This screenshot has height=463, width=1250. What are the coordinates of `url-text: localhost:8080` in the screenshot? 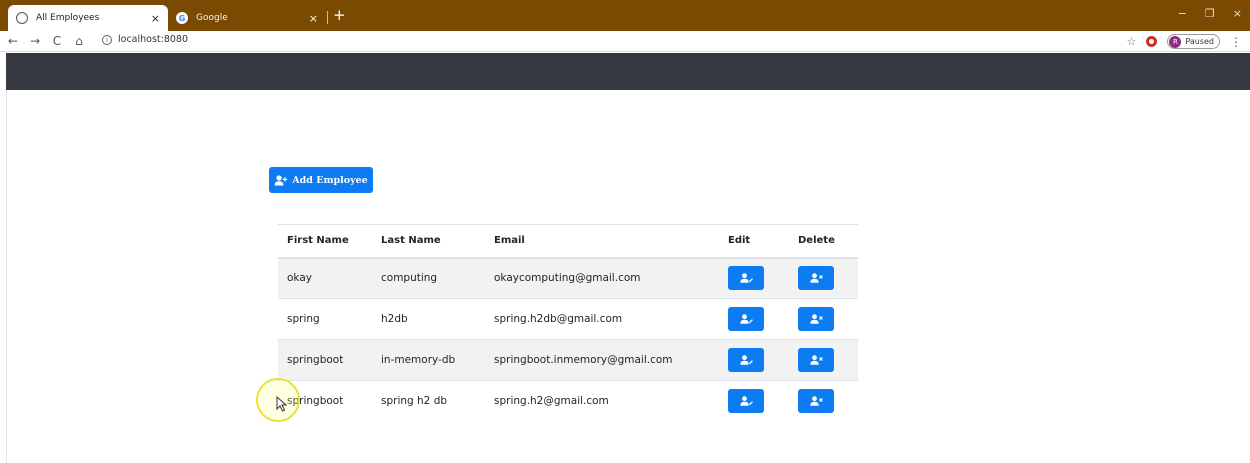 It's located at (153, 39).